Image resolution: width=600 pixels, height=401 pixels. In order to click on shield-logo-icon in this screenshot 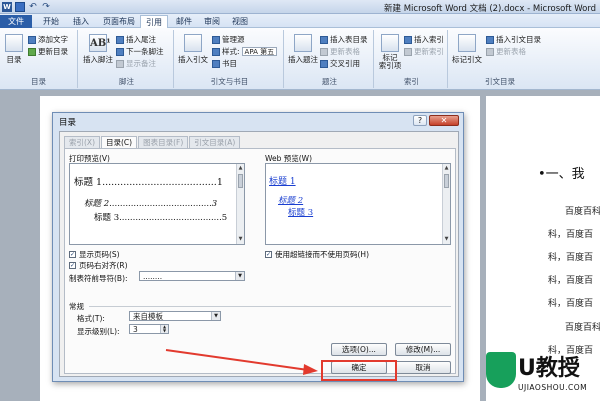, I will do `click(501, 370)`.